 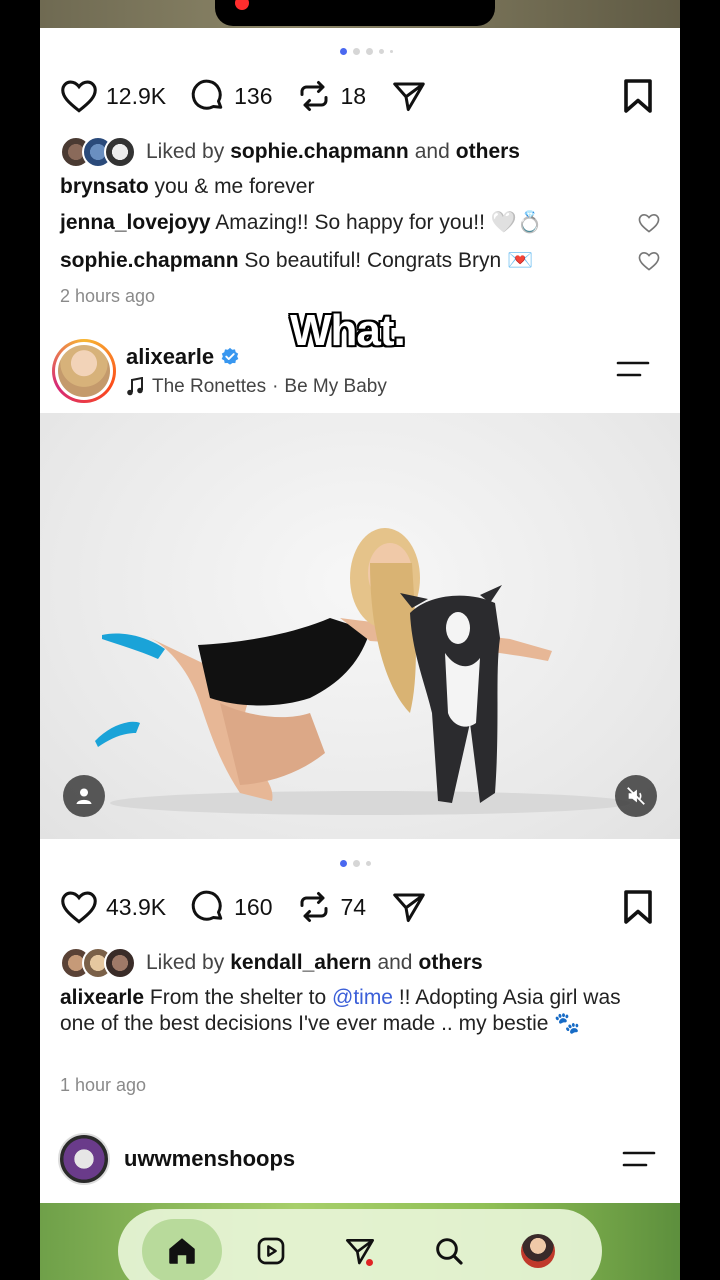 I want to click on post-username: uwwmenshoops, so click(x=209, y=1159).